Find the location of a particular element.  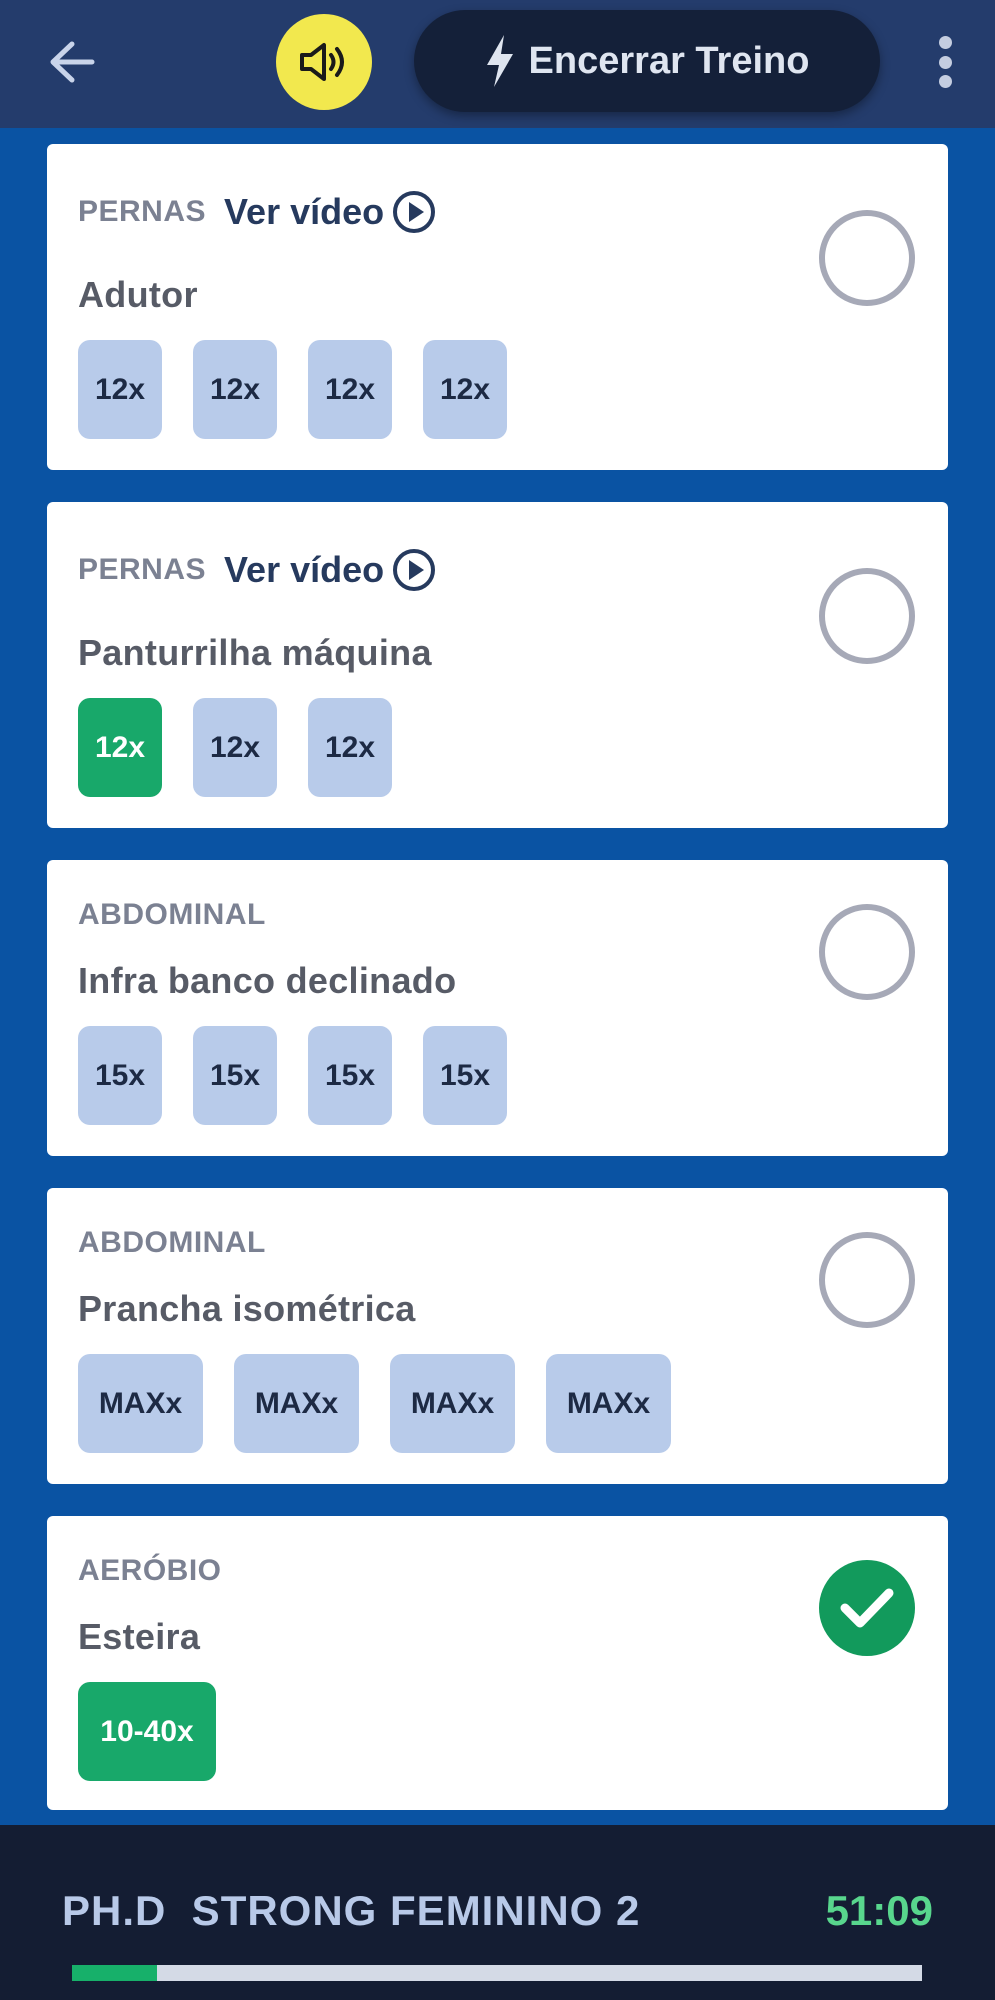

set-list: MAXx MAXx MAXx MAXx is located at coordinates (374, 1403).